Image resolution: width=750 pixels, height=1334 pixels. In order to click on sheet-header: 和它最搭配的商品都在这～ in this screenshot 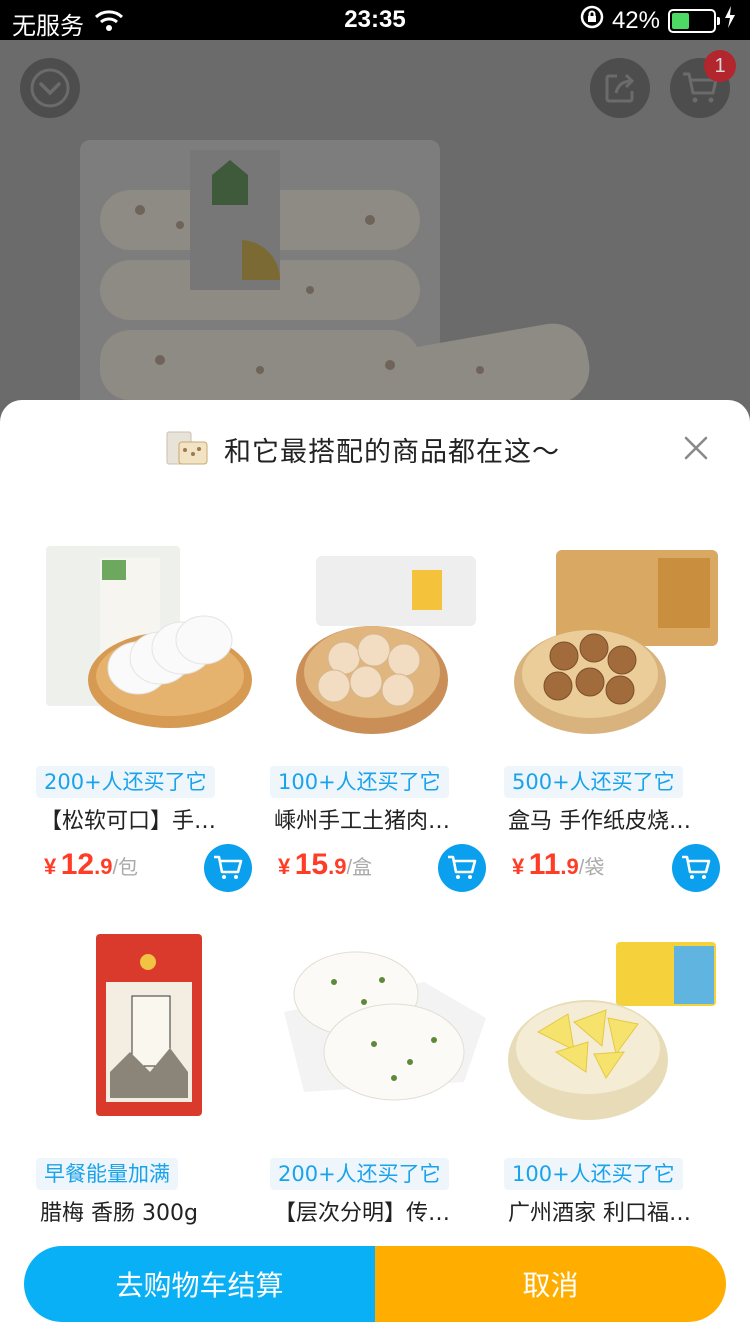, I will do `click(375, 450)`.